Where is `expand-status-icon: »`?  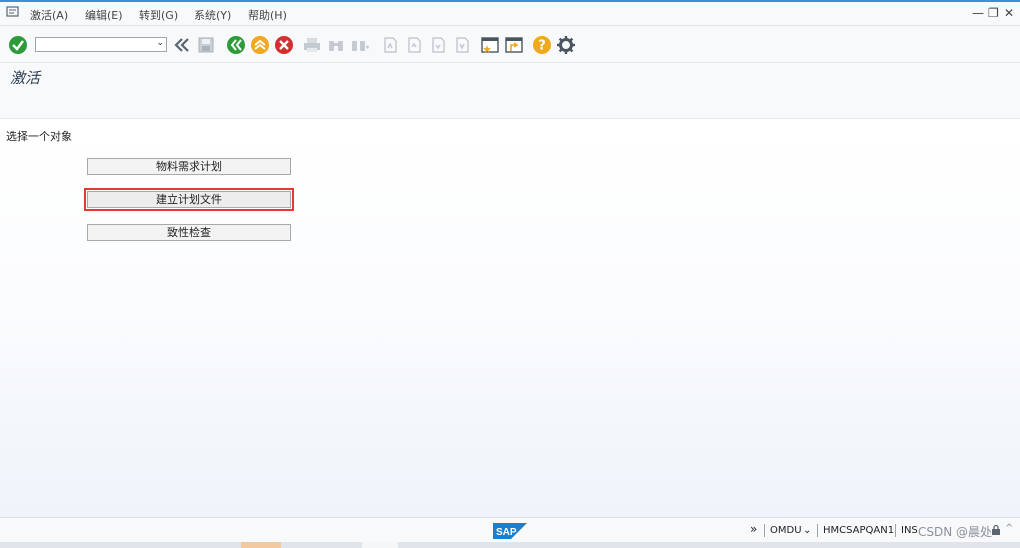 expand-status-icon: » is located at coordinates (753, 529).